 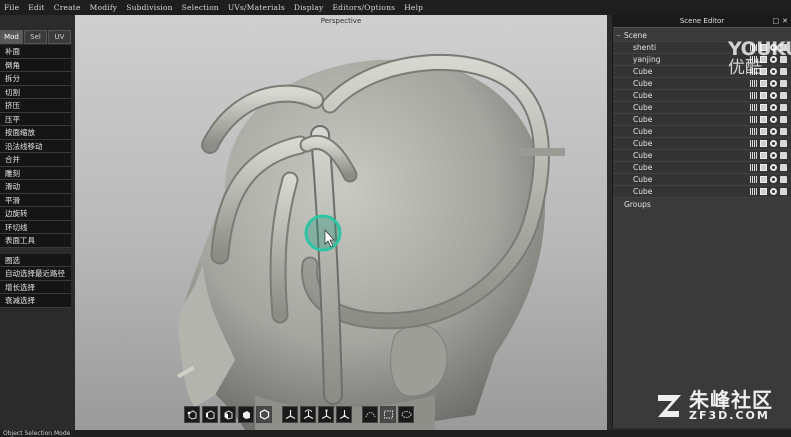 What do you see at coordinates (620, 35) in the screenshot?
I see `collapse-icon: −` at bounding box center [620, 35].